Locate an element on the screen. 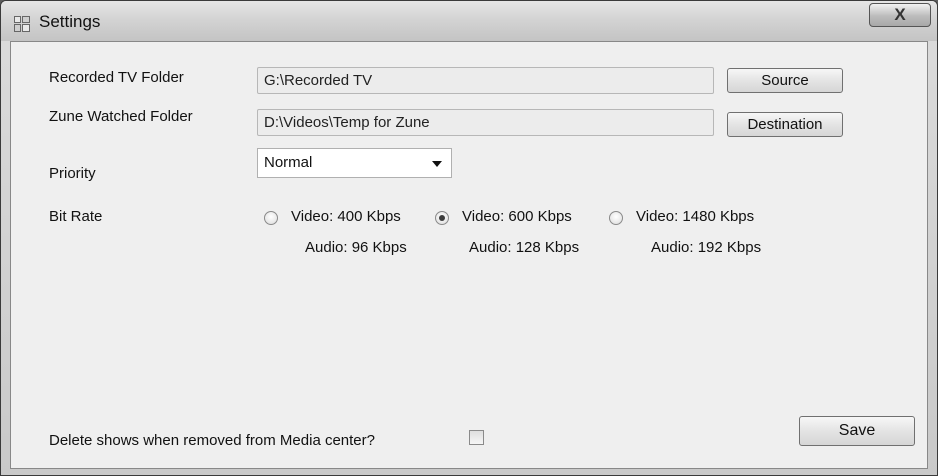 The width and height of the screenshot is (938, 476). bit-rate-label: Bit Rate is located at coordinates (76, 216).